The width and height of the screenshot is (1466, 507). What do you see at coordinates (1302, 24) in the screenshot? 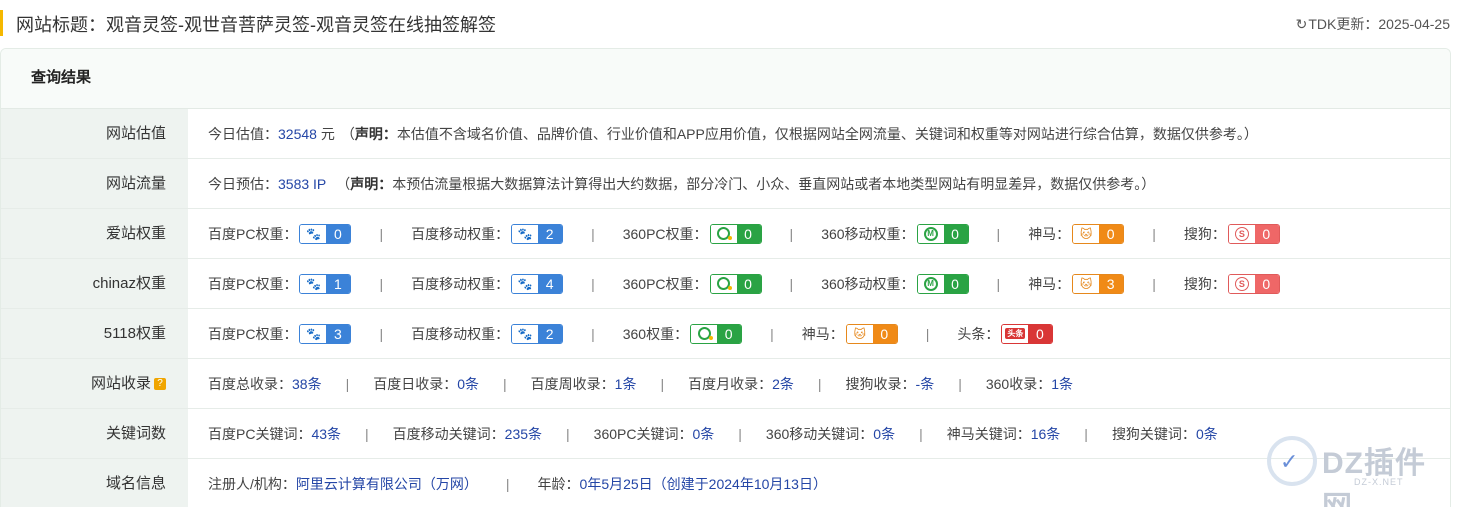
I see `refresh-icon: ↻` at bounding box center [1302, 24].